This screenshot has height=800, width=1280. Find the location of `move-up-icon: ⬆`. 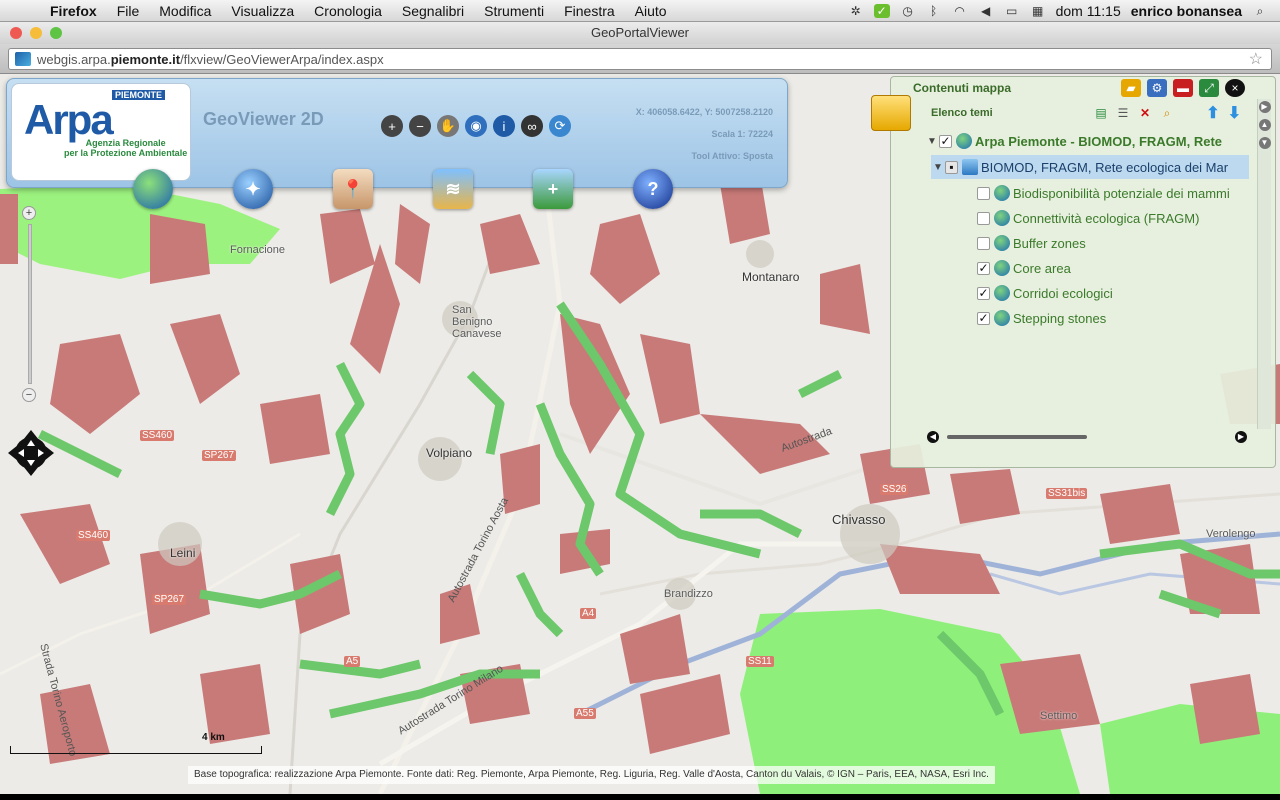

move-up-icon: ⬆ is located at coordinates (1212, 113).